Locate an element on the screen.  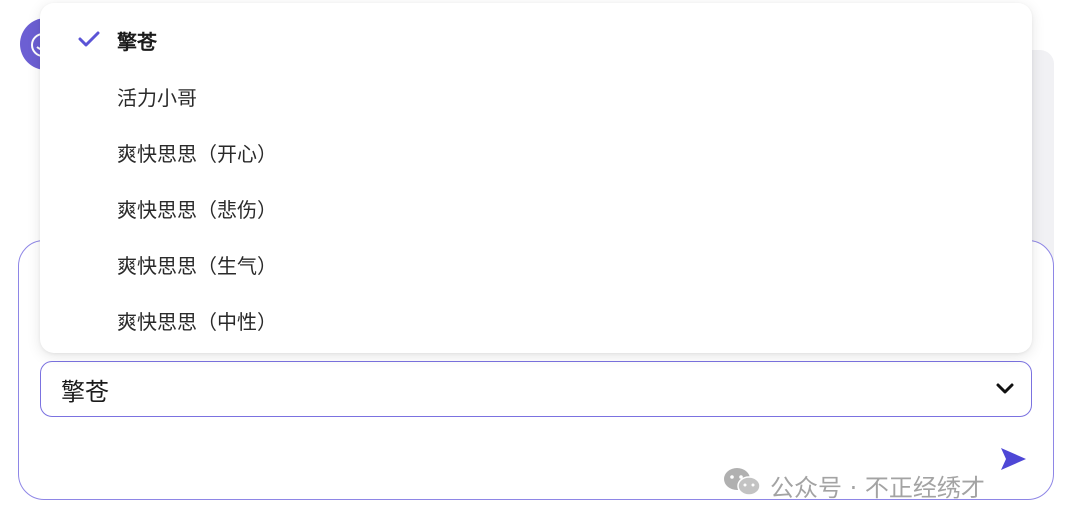
voice-option: 爽快思思（悲伤） is located at coordinates (536, 208).